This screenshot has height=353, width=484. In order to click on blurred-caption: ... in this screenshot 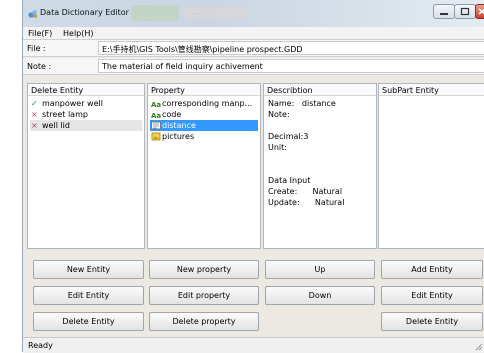, I will do `click(215, 13)`.